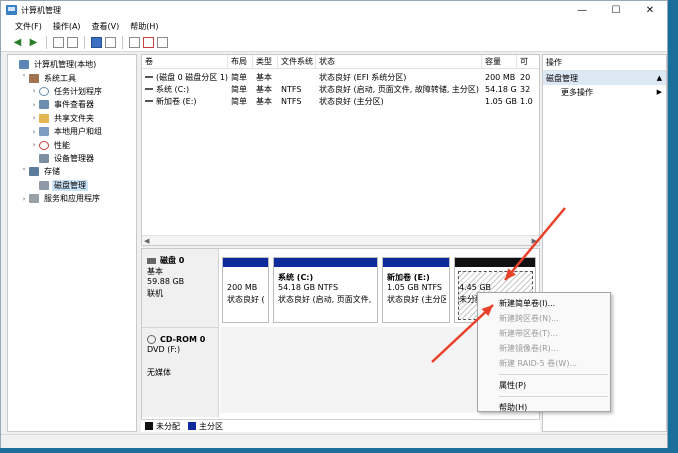 This screenshot has height=453, width=678. I want to click on partition-system-c: 系统 (C:) 54.18 GB NTFS 状态良好 (启动, 页面文件, 故, so click(325, 290).